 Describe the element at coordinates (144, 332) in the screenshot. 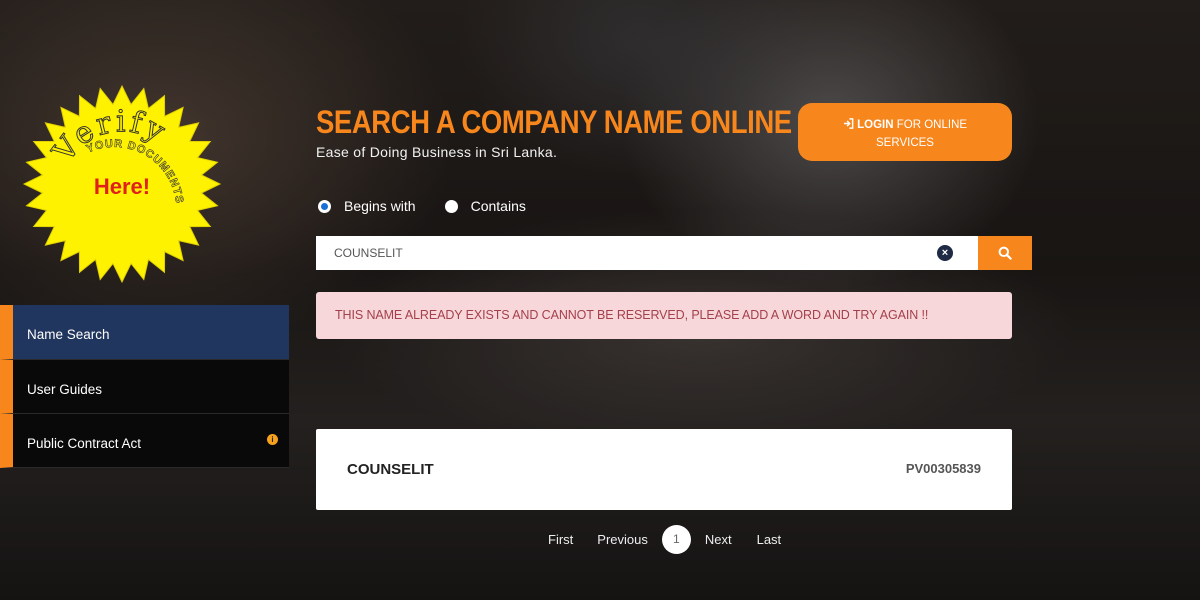

I see `menu-item-name-search: Name Search` at that location.